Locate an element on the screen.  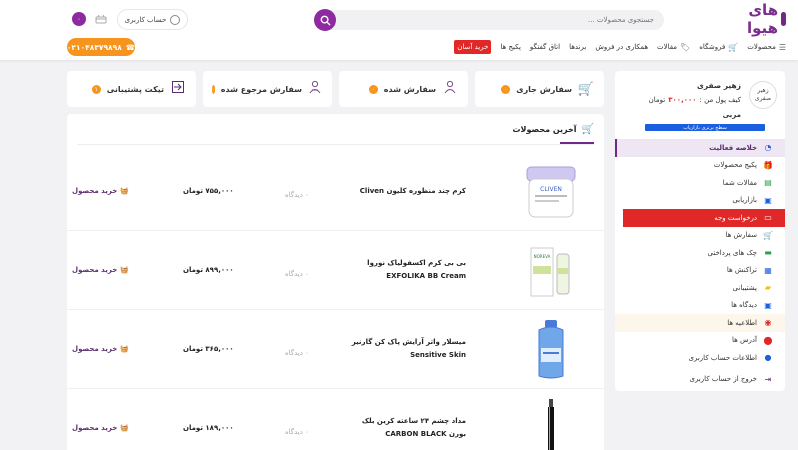
wallet-unit: تومان is located at coordinates (657, 100).